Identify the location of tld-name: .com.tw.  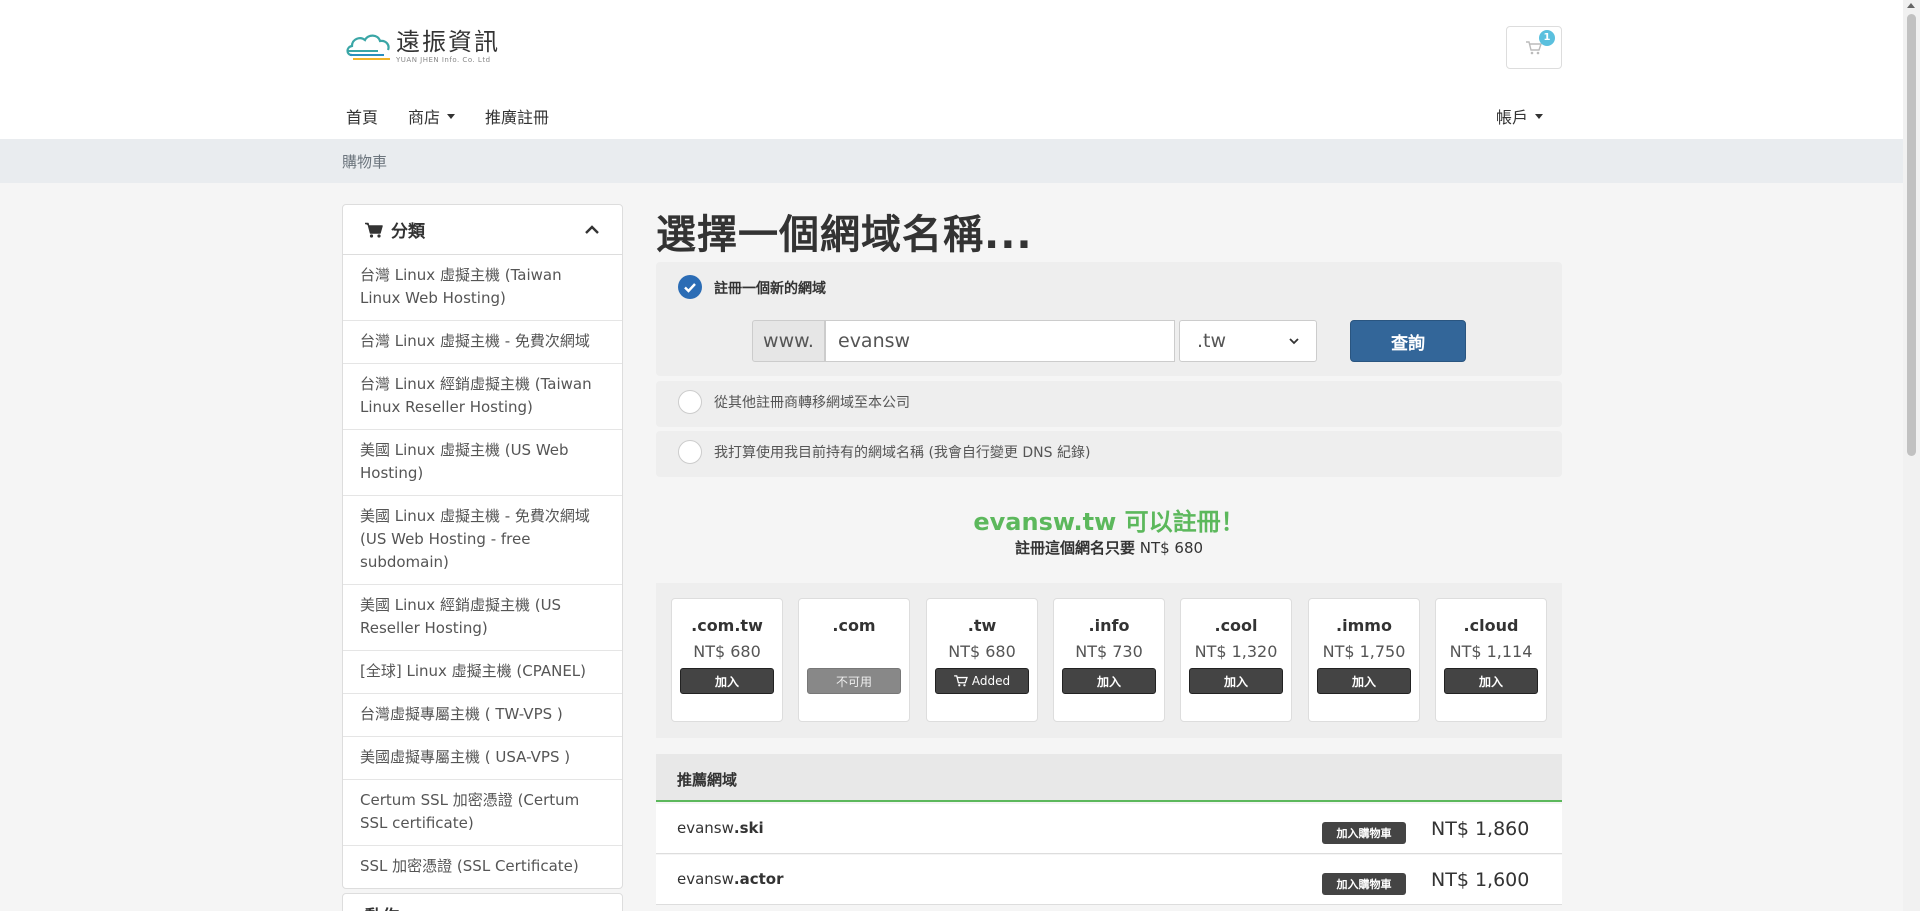
(727, 625).